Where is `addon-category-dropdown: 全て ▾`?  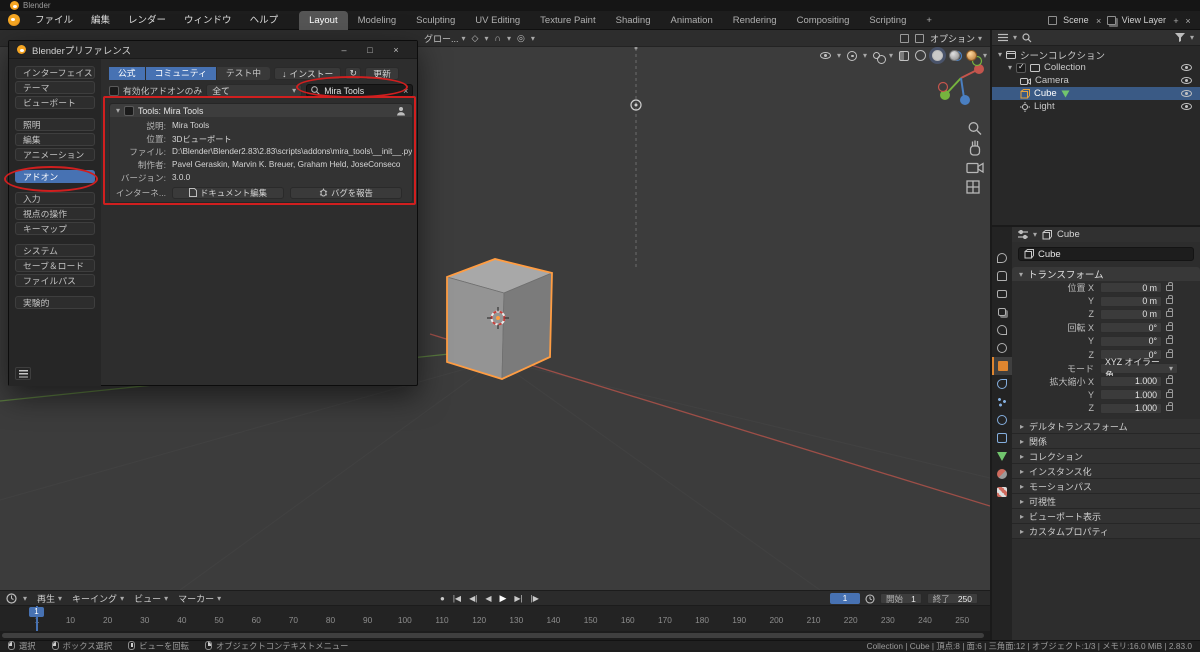
addon-category-dropdown: 全て ▾ is located at coordinates (254, 90).